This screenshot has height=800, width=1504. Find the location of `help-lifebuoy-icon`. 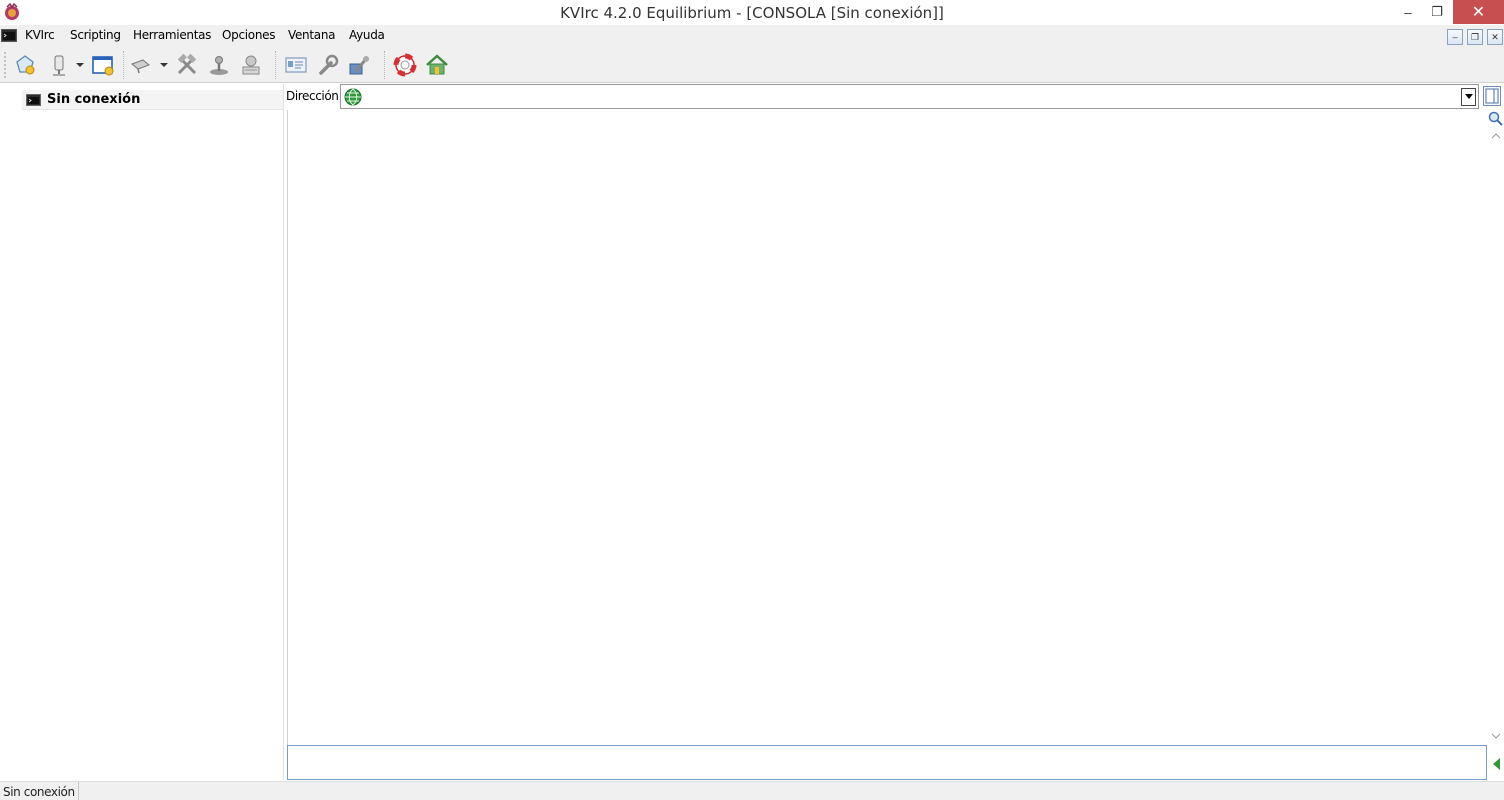

help-lifebuoy-icon is located at coordinates (405, 65).